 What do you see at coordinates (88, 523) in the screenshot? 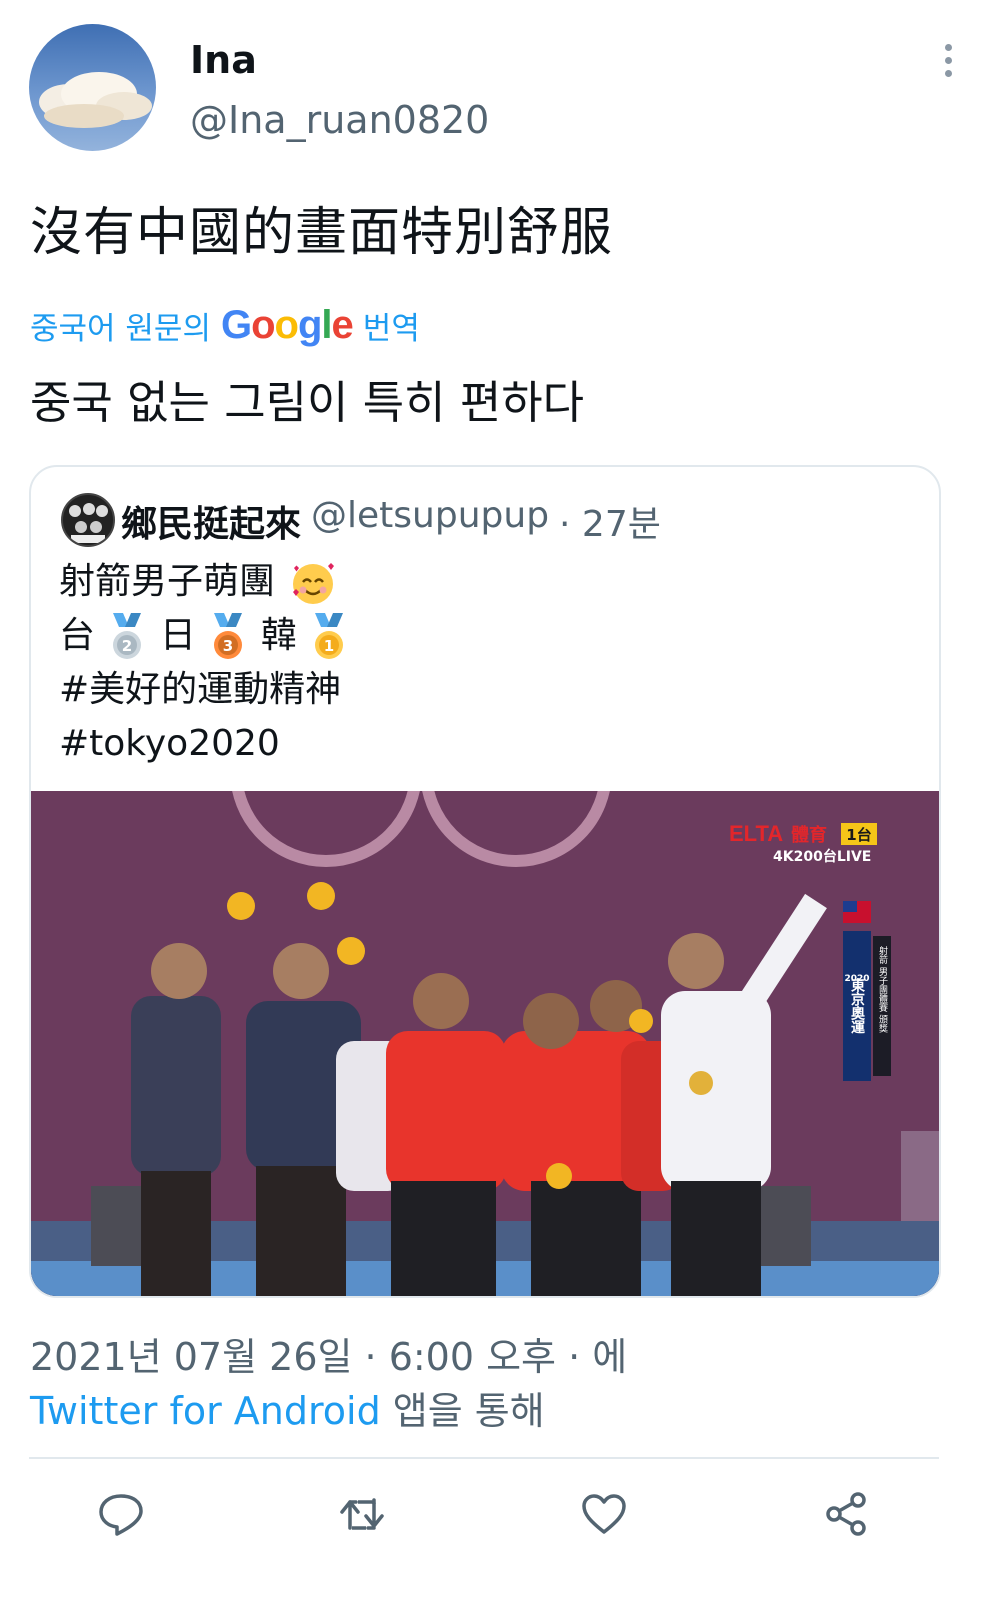
I see `crowd-avatar-image` at bounding box center [88, 523].